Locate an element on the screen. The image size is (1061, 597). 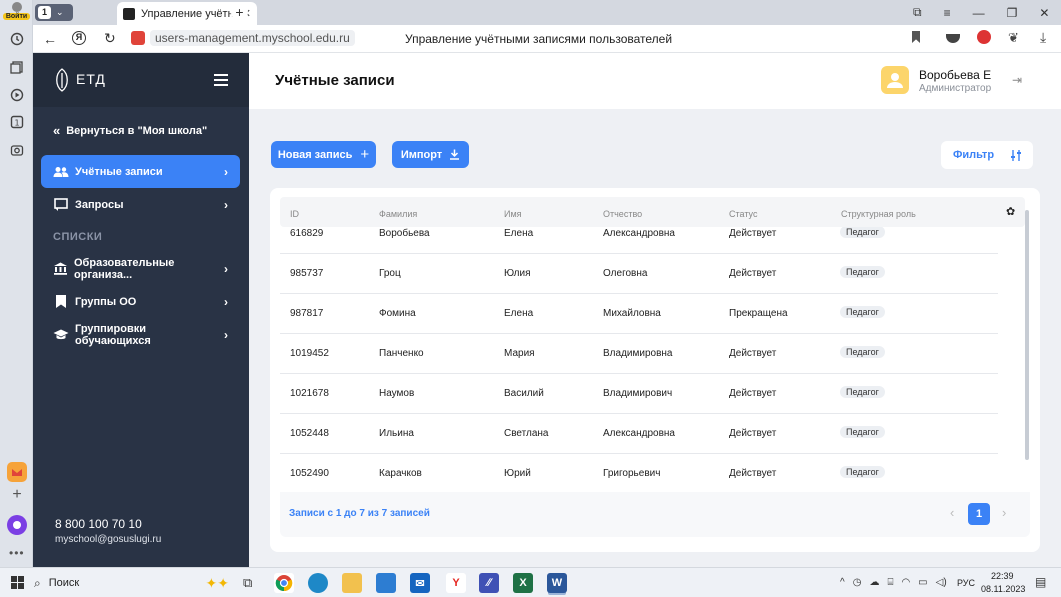
excel-icon: X is located at coordinates (523, 583).